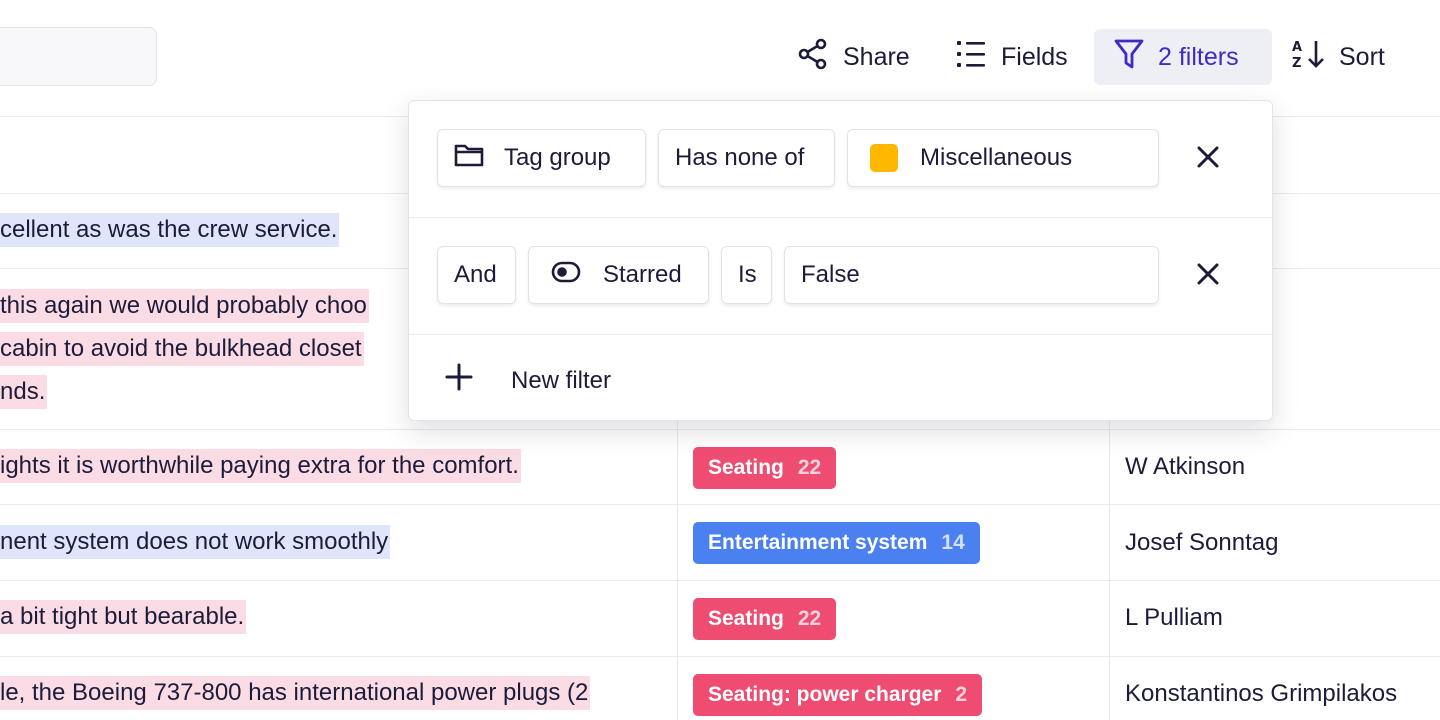 This screenshot has height=720, width=1440. I want to click on table-row-continuation: nds., so click(24, 392).